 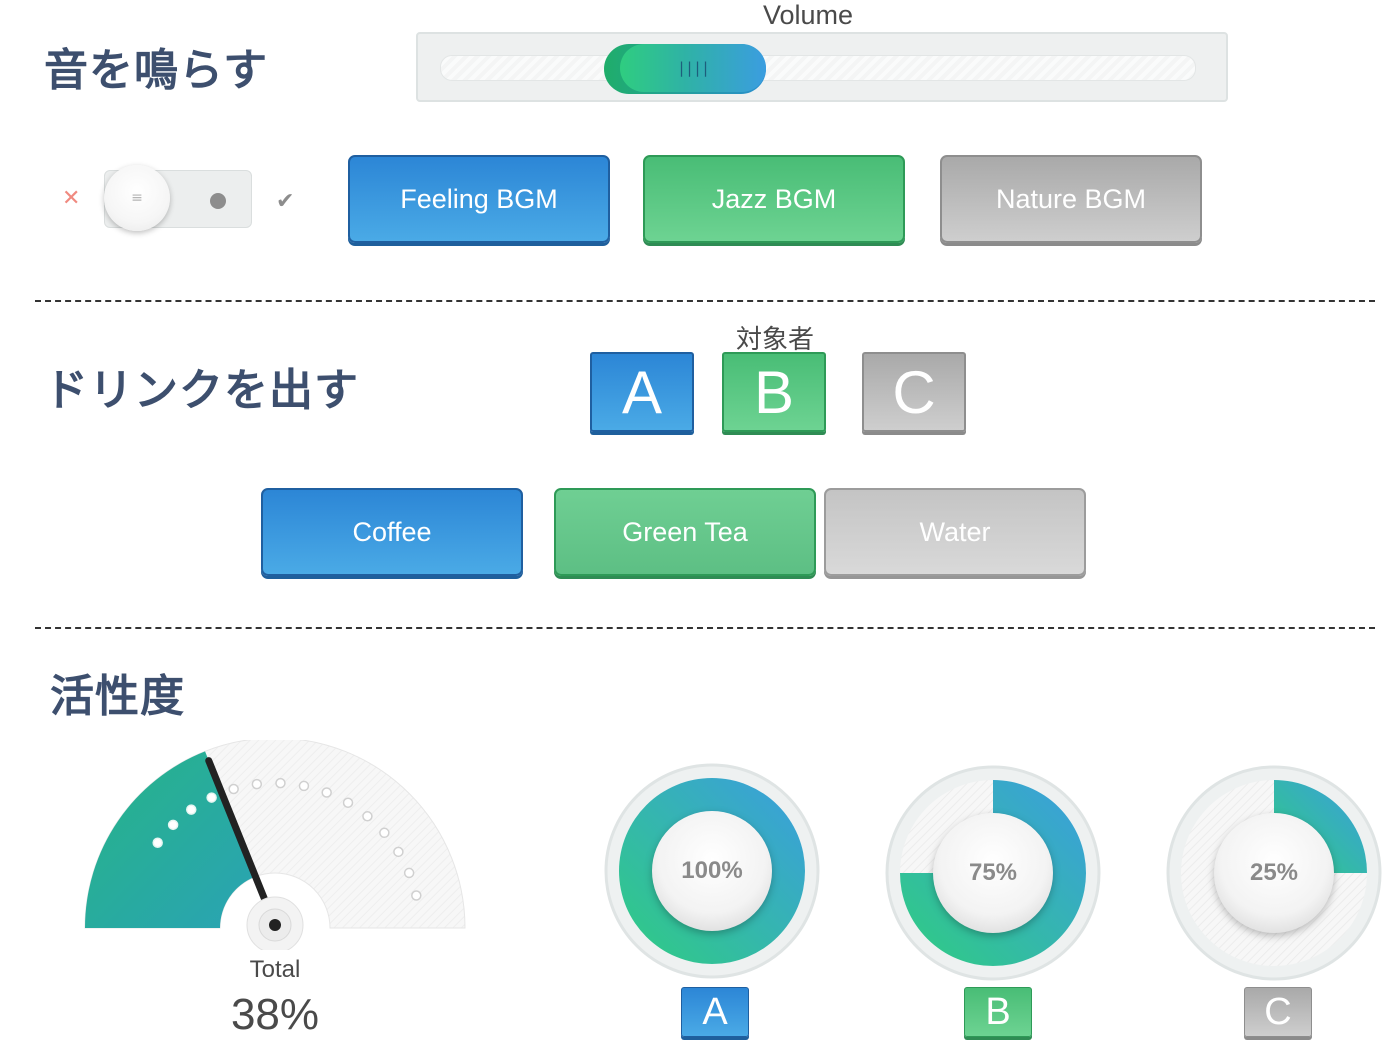 I want to click on gauge-needle-pivot, so click(x=275, y=925).